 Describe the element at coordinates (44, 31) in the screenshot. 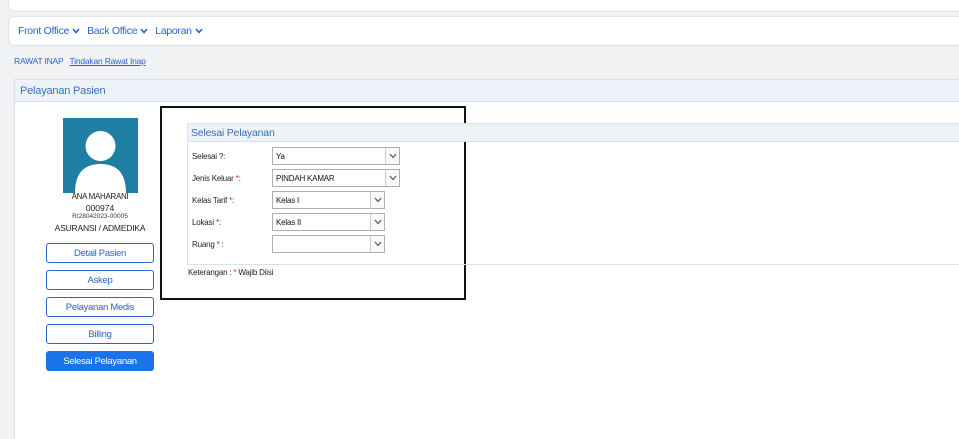

I see `nav-front-office-label: Front Office` at that location.